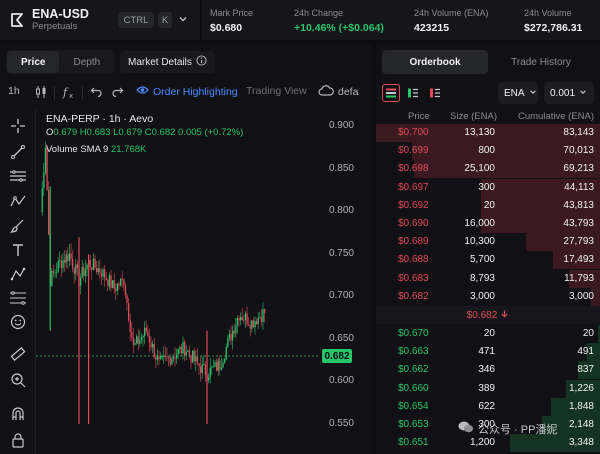  What do you see at coordinates (488, 260) in the screenshot?
I see `ask-row: $0.688 5,700 17,493` at bounding box center [488, 260].